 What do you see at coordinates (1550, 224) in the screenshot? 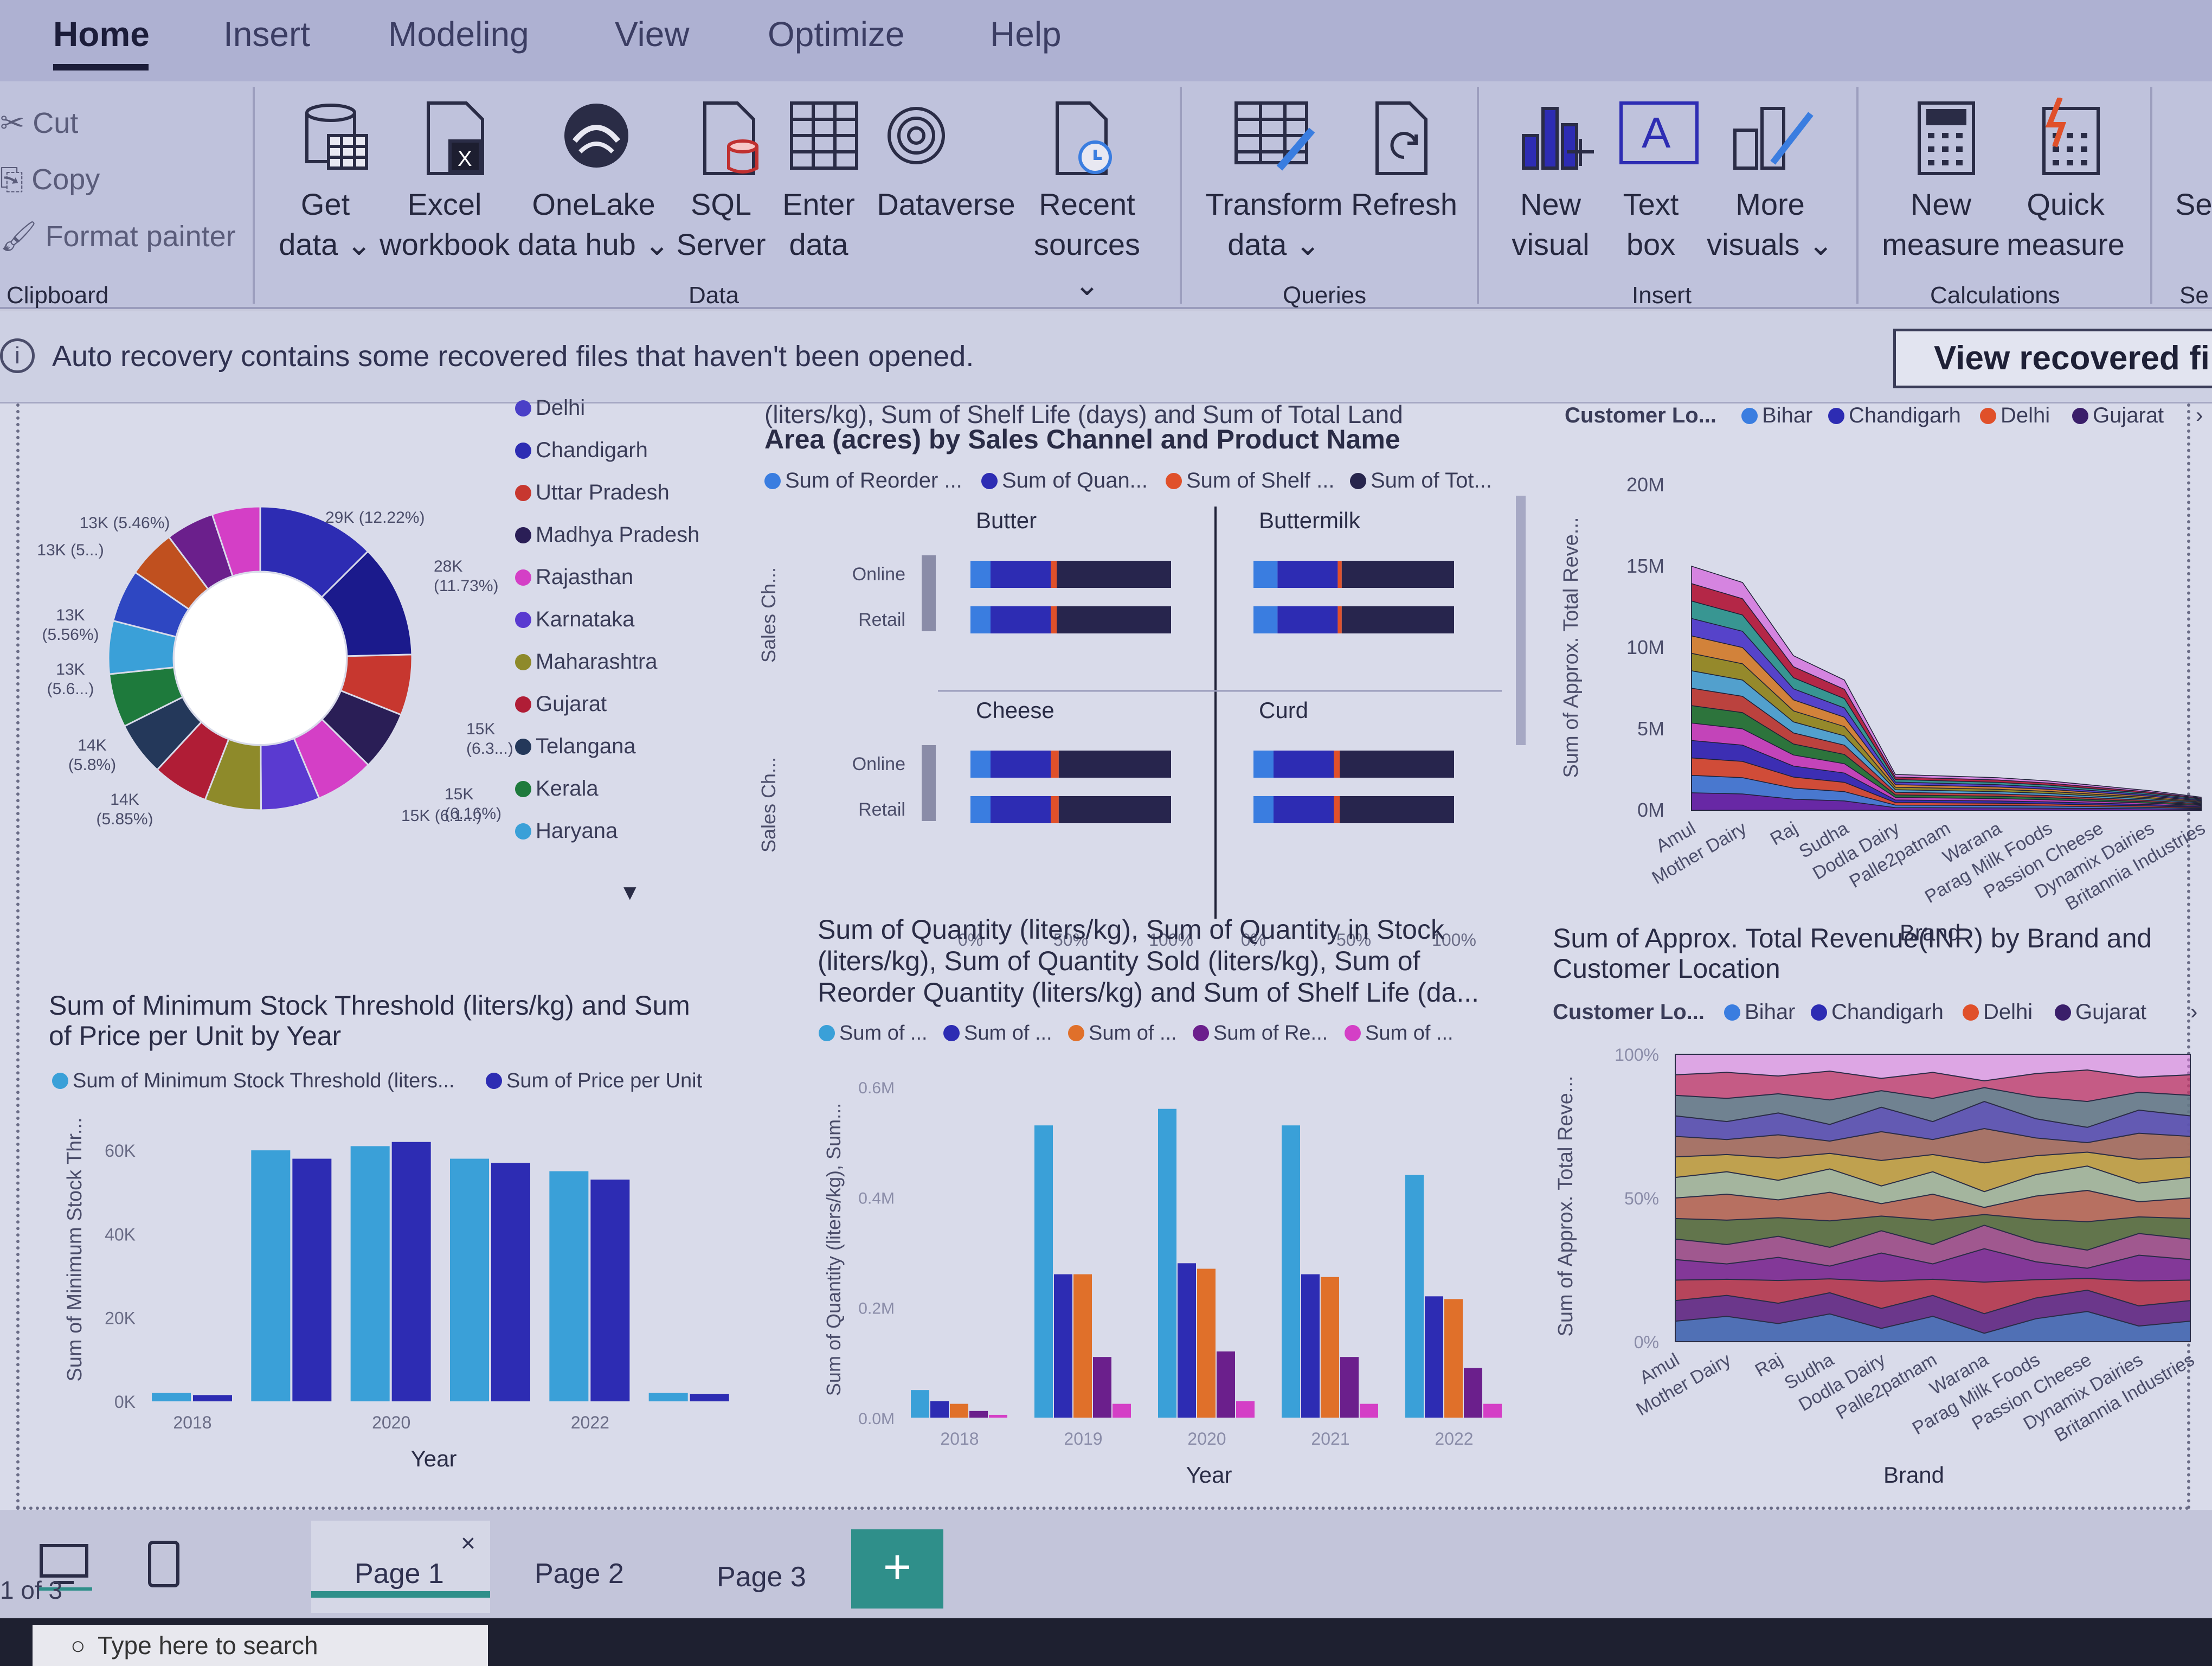
I see `new-visual-button: New visual` at bounding box center [1550, 224].